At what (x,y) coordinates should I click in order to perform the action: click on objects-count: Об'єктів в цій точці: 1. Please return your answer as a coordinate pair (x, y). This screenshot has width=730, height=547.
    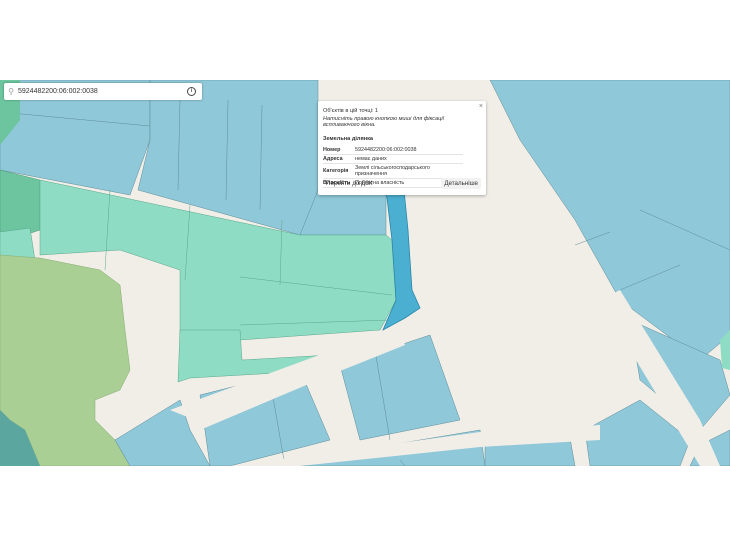
    Looking at the image, I should click on (351, 111).